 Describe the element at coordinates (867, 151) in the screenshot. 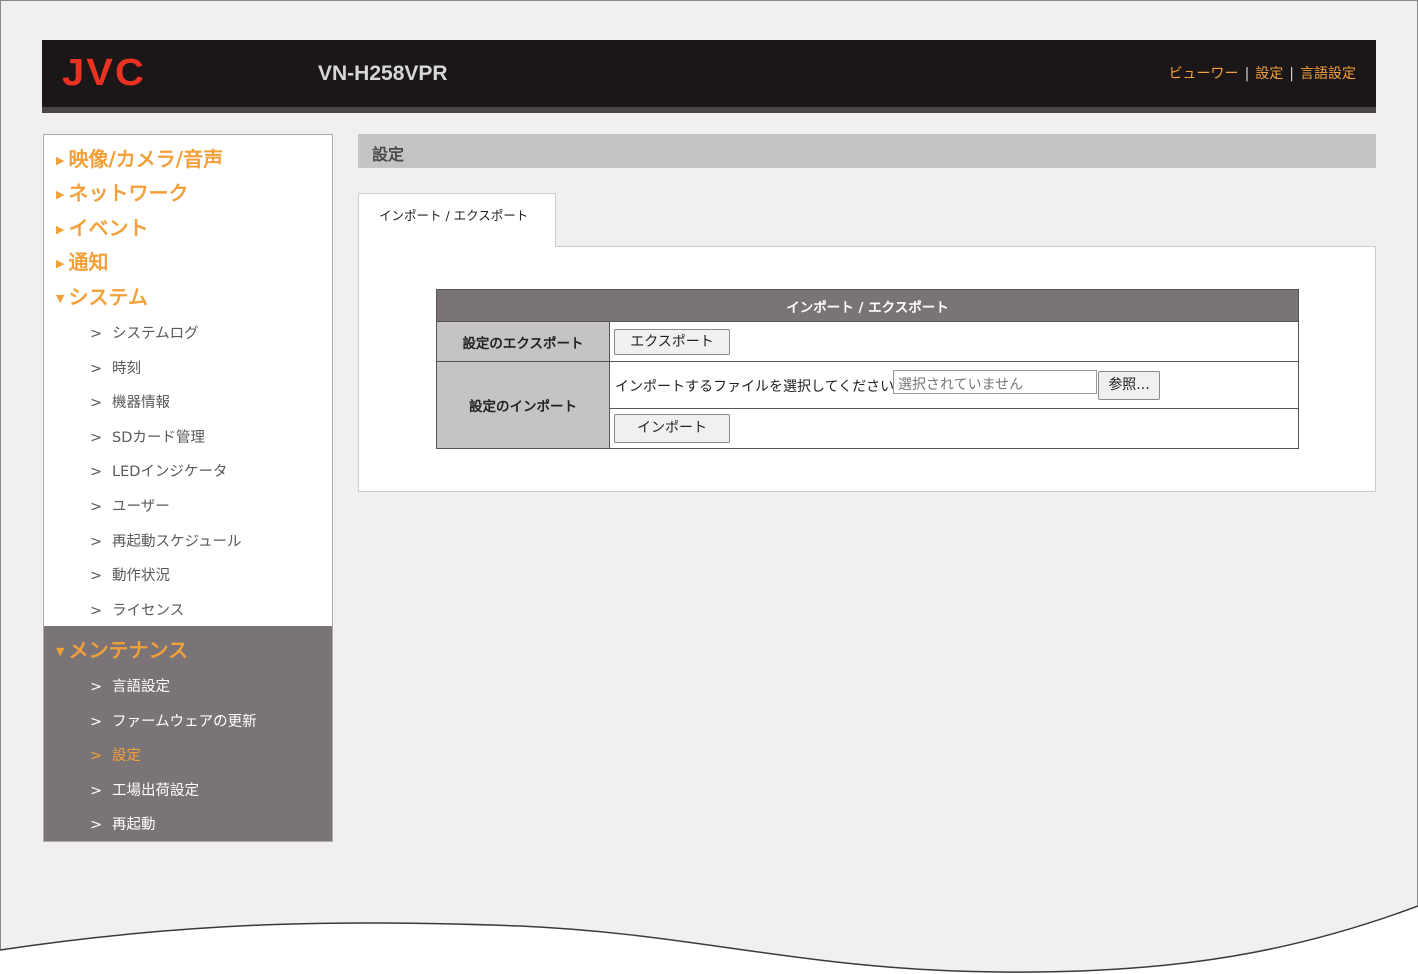

I see `page-title-bar: 設定` at that location.